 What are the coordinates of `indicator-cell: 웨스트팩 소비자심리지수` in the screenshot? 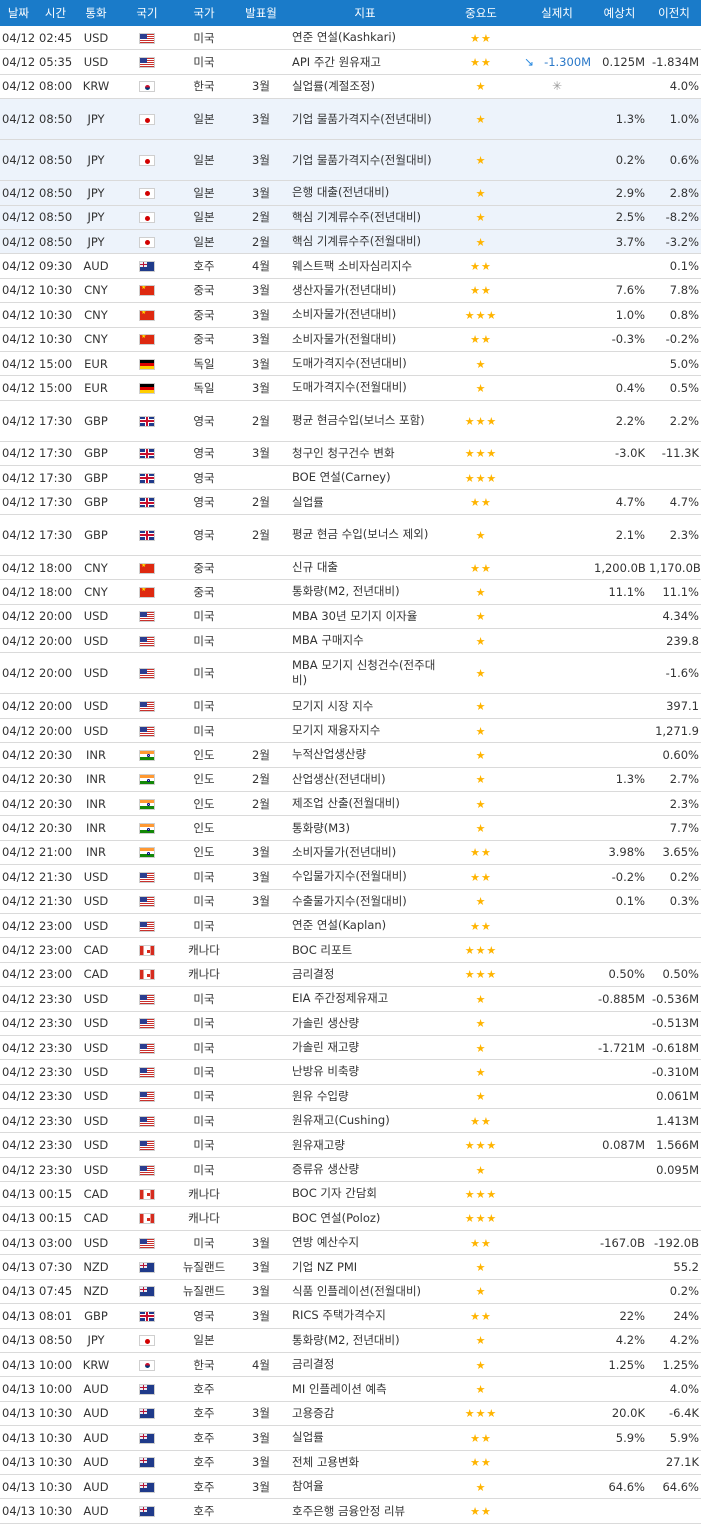 It's located at (365, 266).